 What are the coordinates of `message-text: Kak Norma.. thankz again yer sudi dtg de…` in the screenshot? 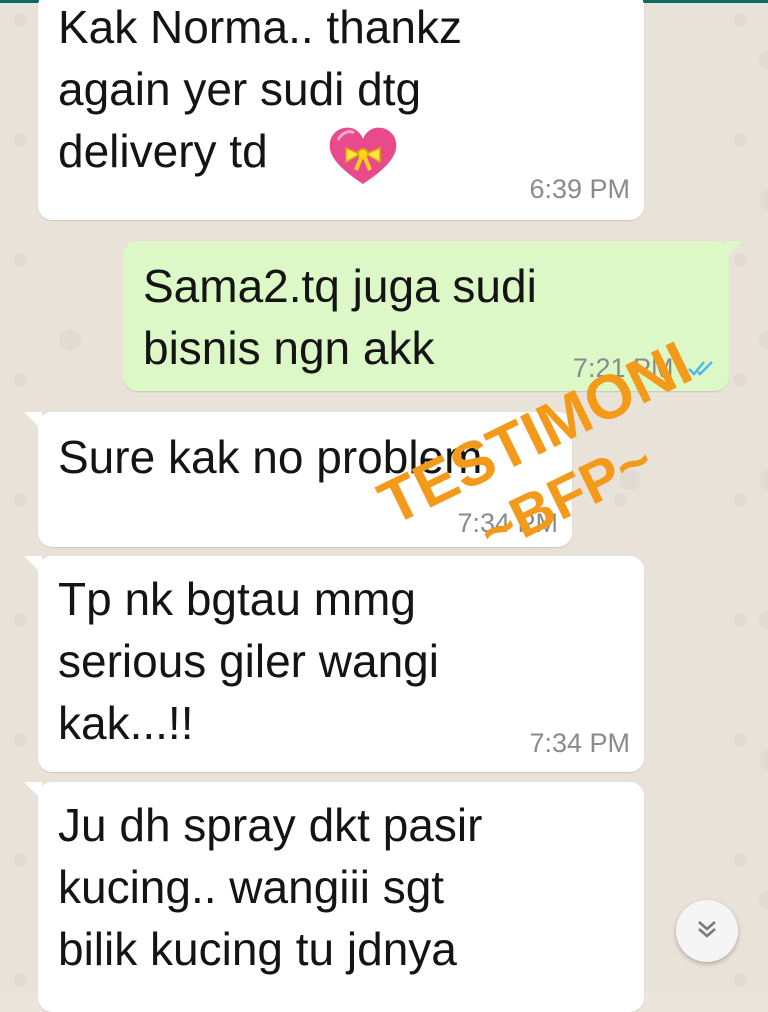 It's located at (260, 89).